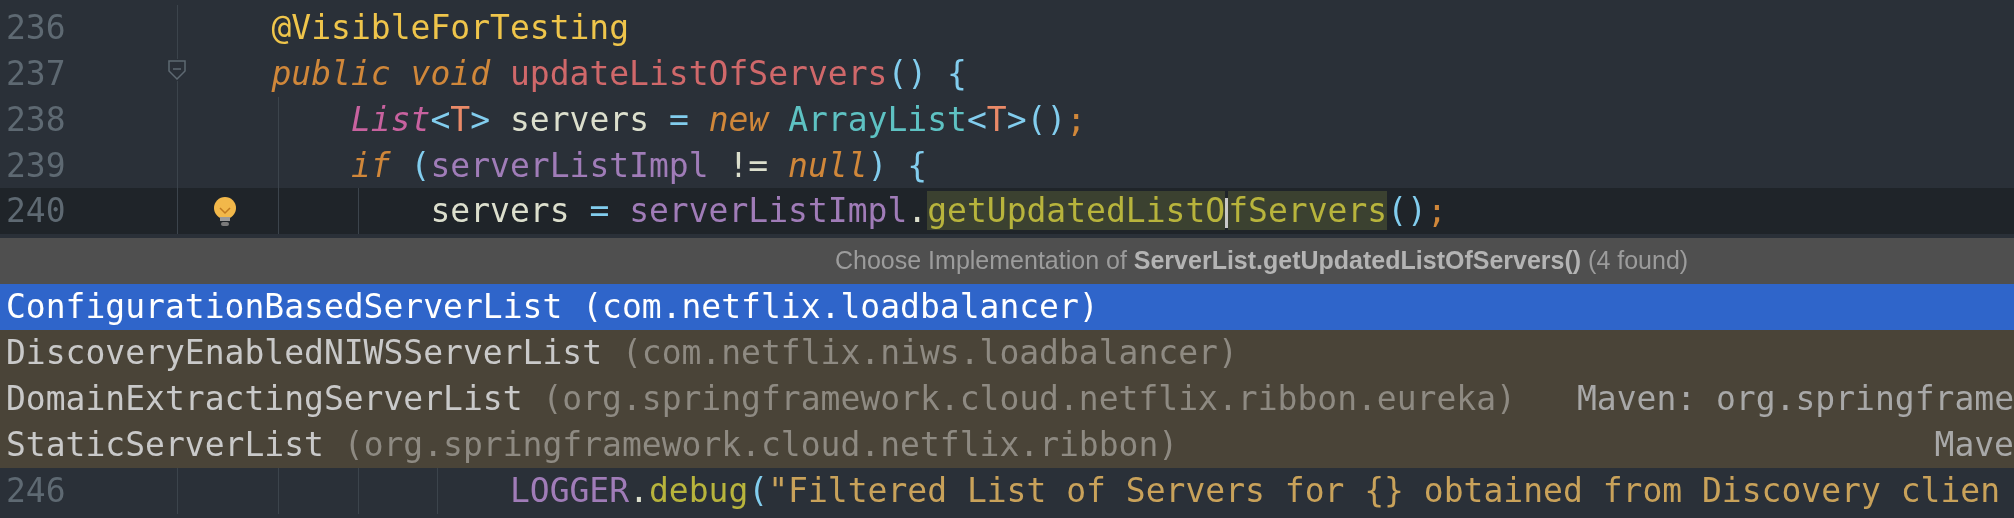 Image resolution: width=2014 pixels, height=518 pixels. Describe the element at coordinates (450, 28) in the screenshot. I see `code-text: @VisibleForTesting` at that location.